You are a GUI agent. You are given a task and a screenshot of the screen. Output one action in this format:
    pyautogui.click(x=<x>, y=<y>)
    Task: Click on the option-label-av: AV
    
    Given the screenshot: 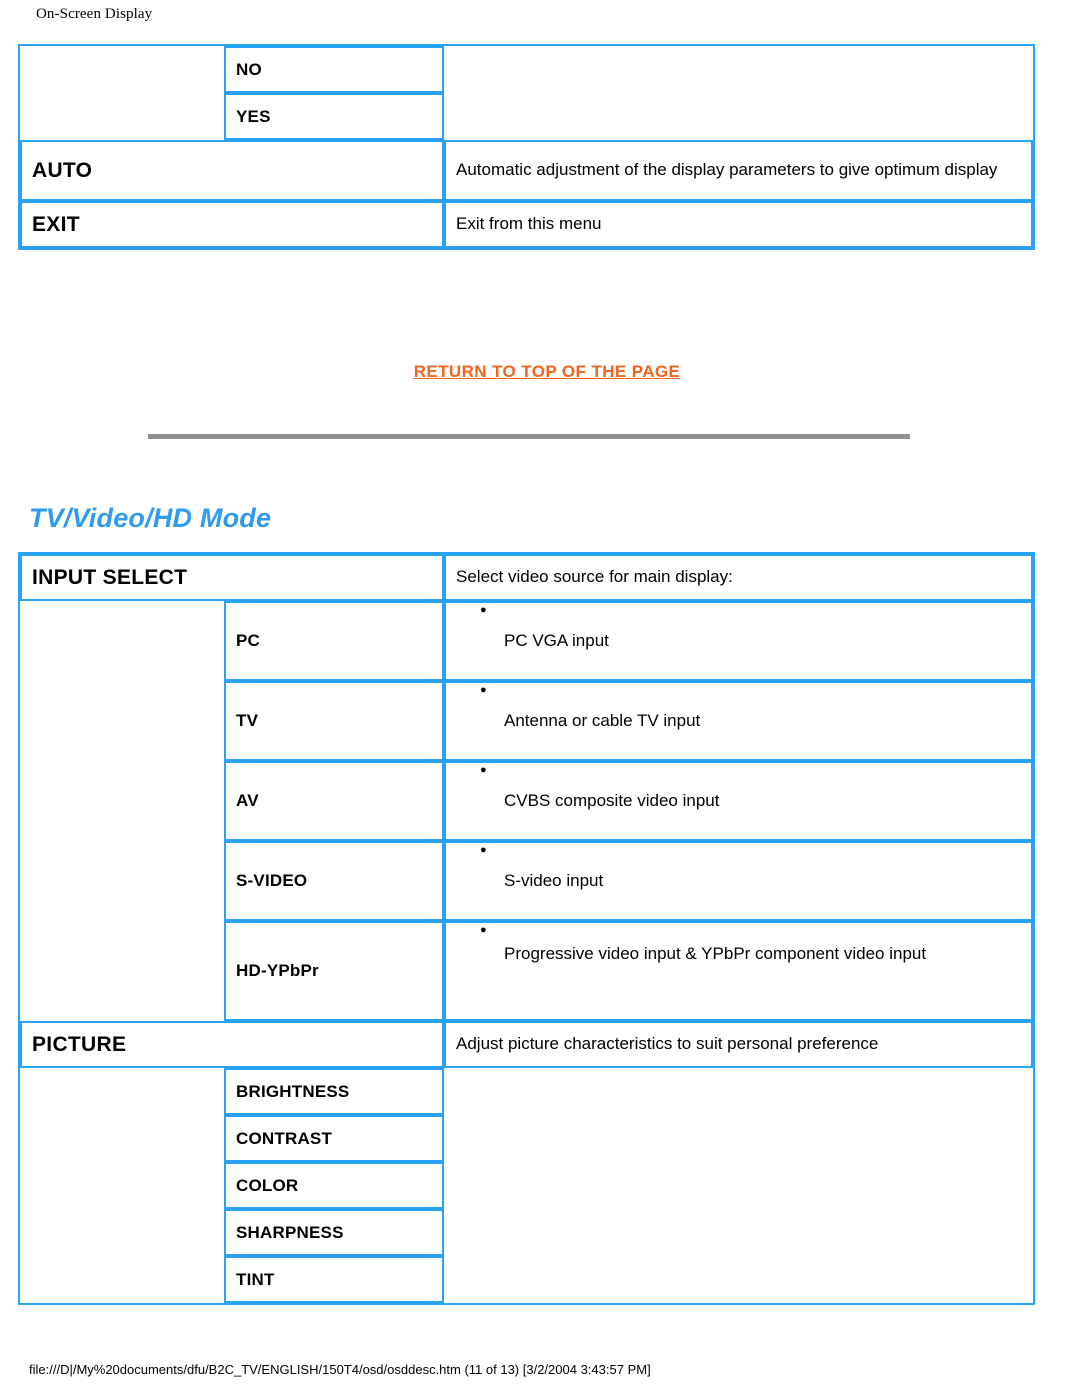 What is the action you would take?
    pyautogui.click(x=334, y=801)
    